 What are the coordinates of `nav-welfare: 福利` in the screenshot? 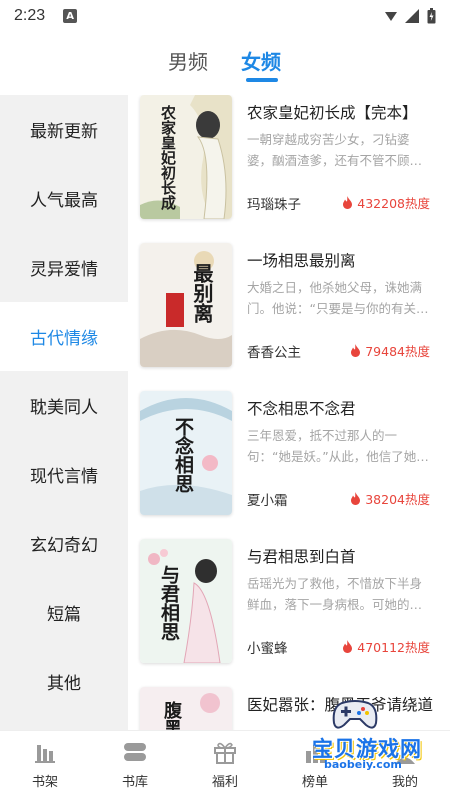 It's located at (225, 764).